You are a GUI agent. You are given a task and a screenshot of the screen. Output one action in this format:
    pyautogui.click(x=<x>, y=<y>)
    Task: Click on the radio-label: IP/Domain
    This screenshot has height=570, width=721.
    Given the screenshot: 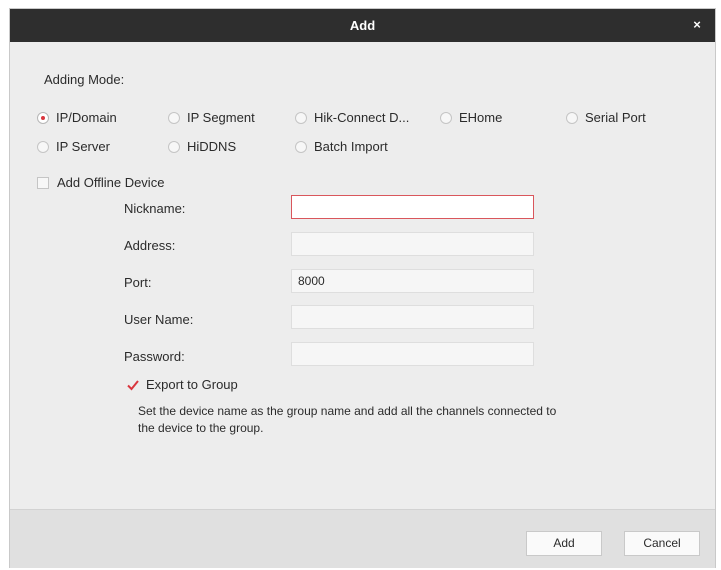 What is the action you would take?
    pyautogui.click(x=86, y=117)
    